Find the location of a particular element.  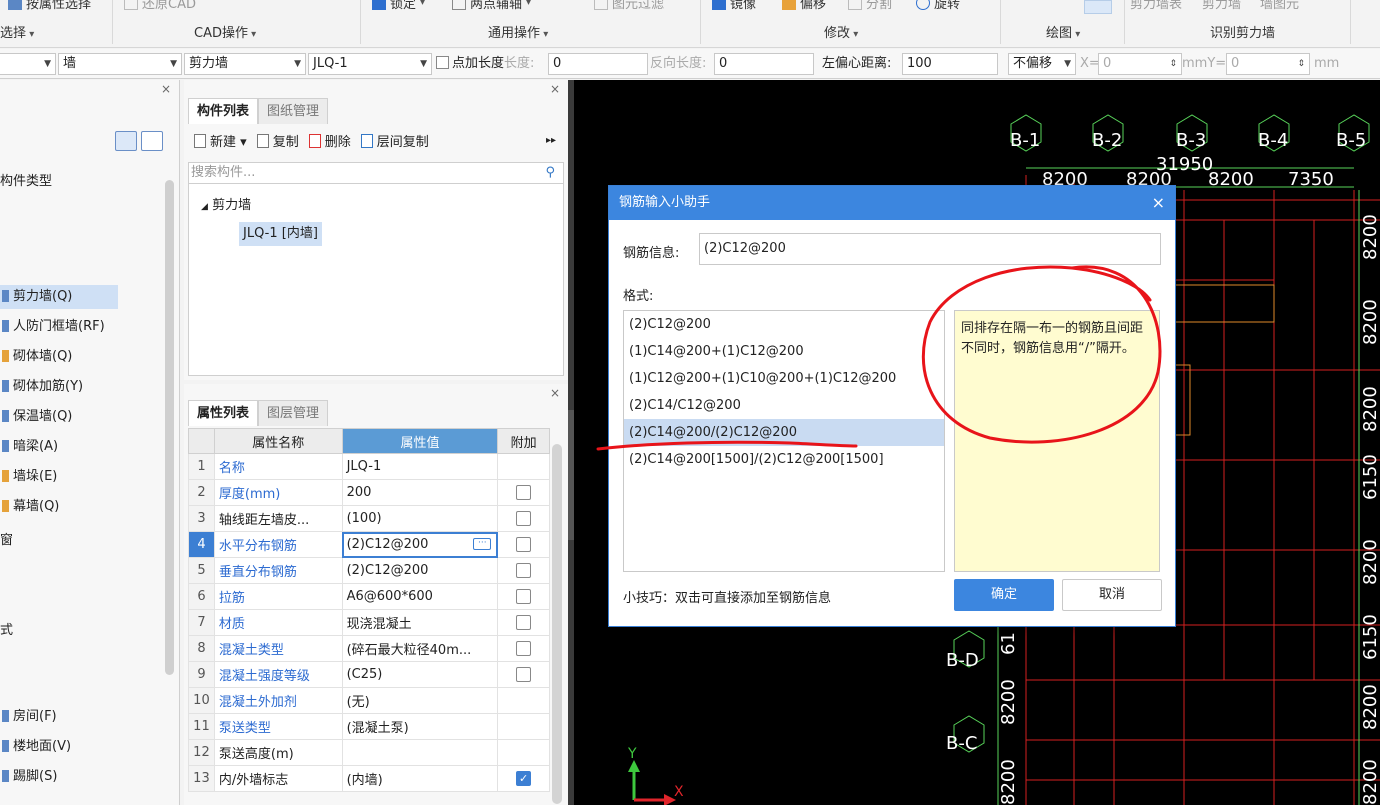

left-offset-input: 100 is located at coordinates (950, 64).